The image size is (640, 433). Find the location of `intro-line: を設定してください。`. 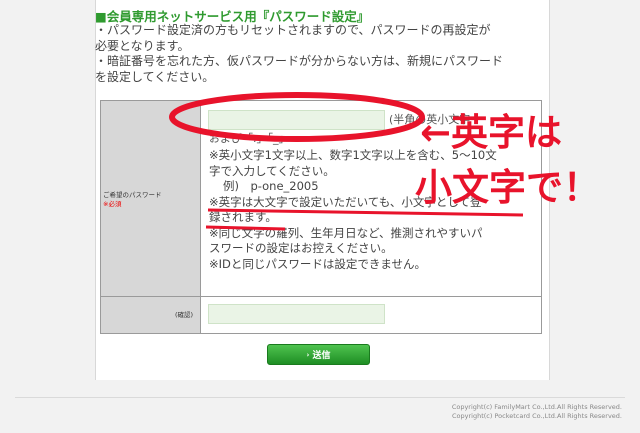

intro-line: を設定してください。 is located at coordinates (155, 76).